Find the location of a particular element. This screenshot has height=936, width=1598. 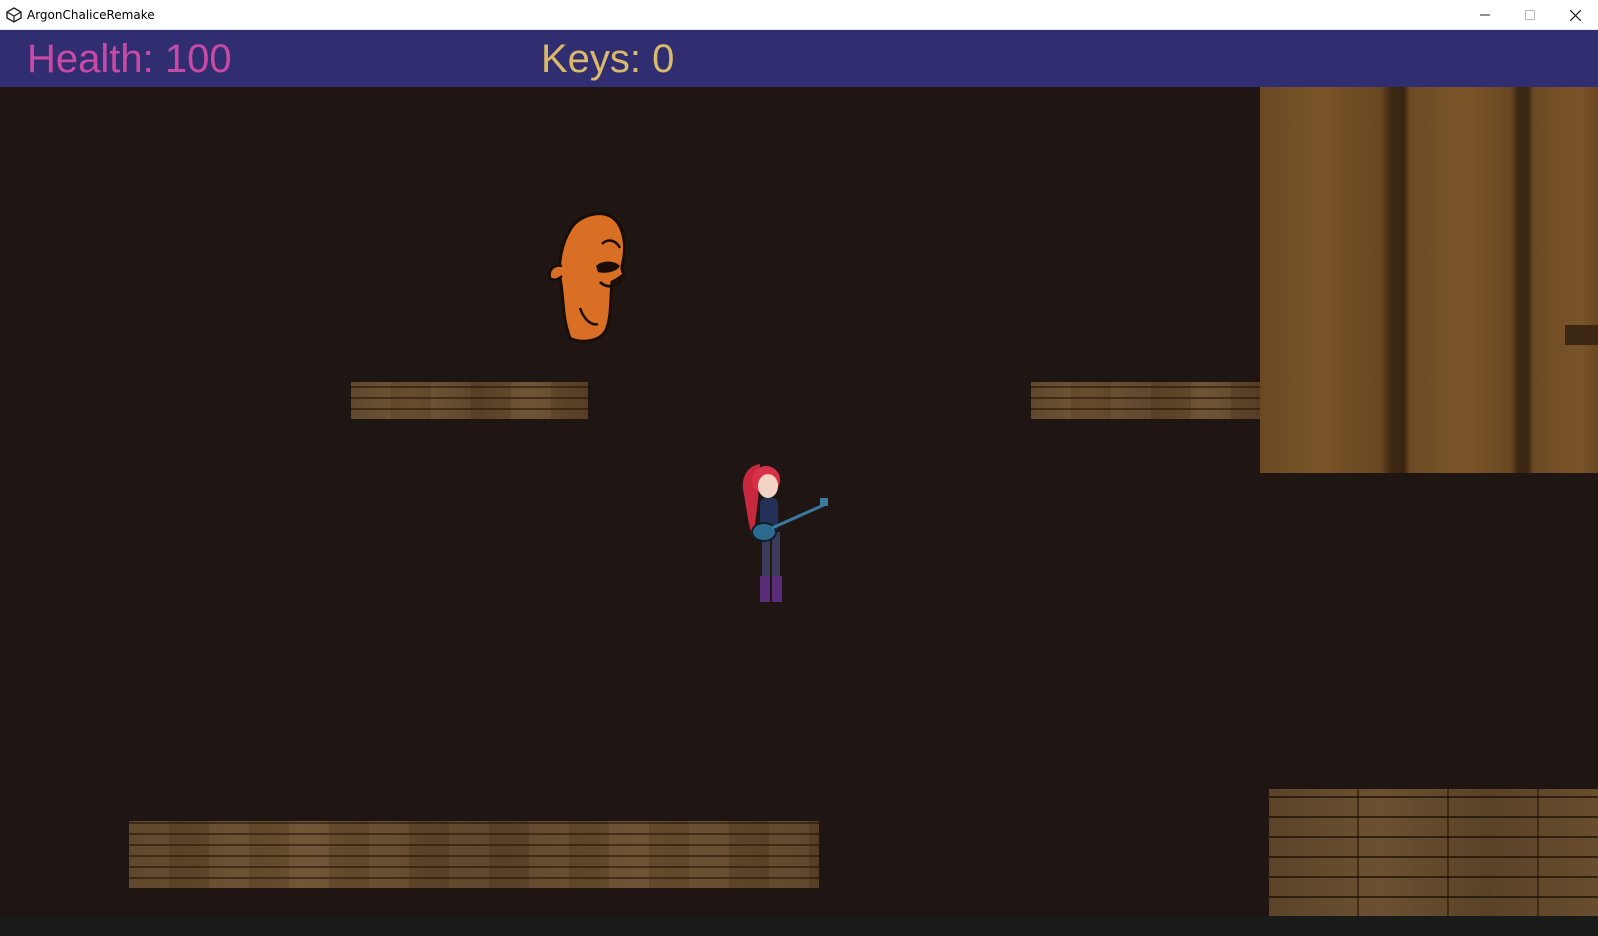

red-haired-guitarist-player is located at coordinates (785, 533).